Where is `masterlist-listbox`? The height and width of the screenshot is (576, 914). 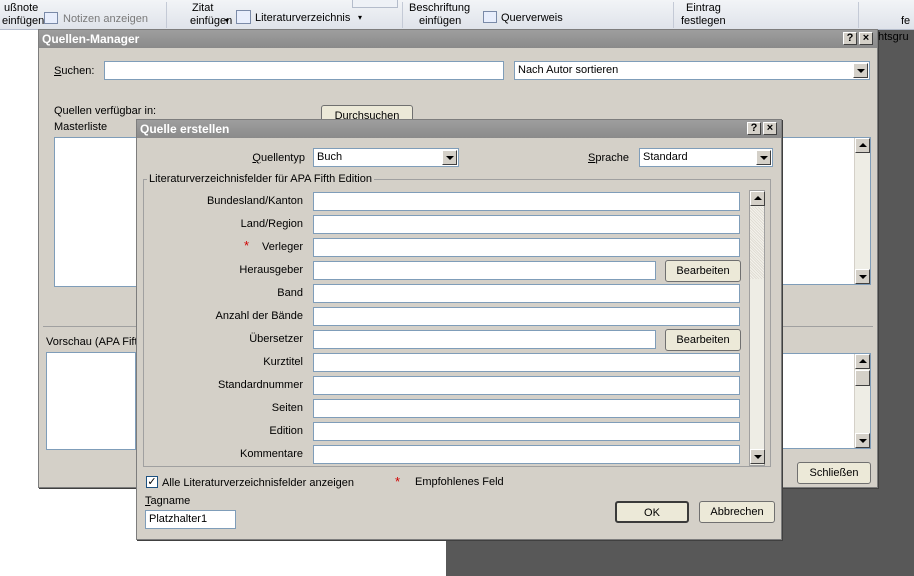 masterlist-listbox is located at coordinates (99, 212).